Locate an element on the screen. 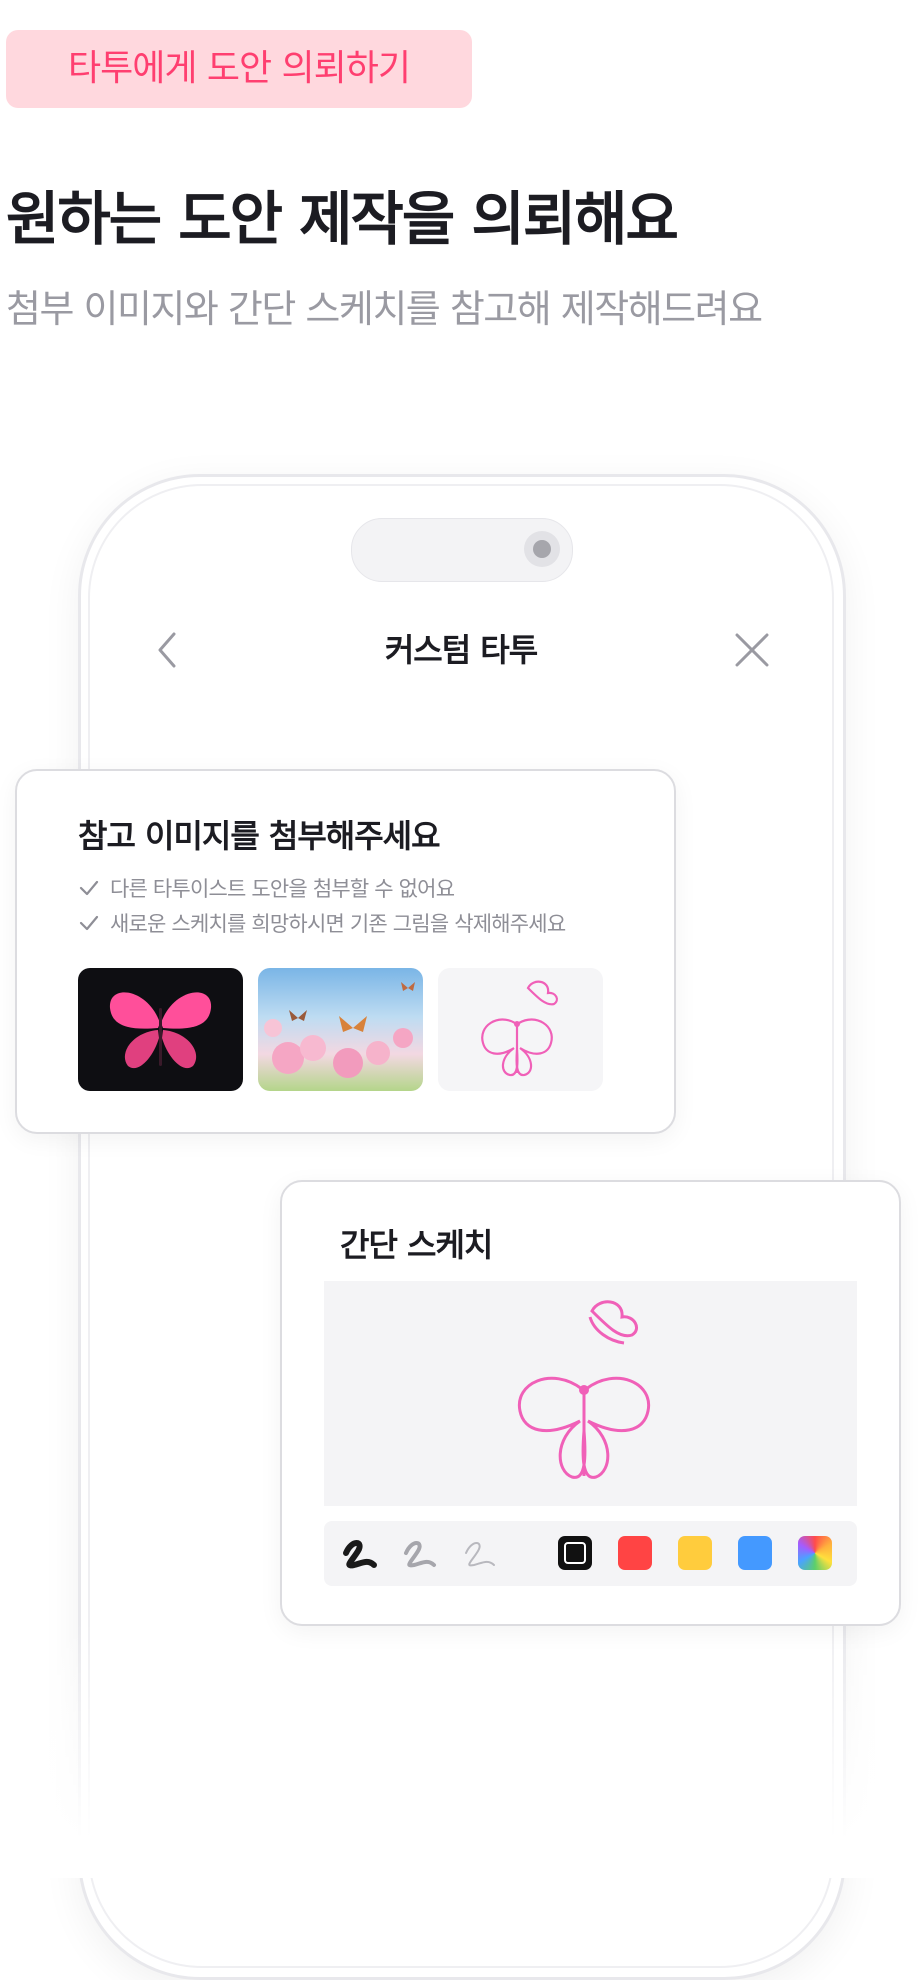  blossom-image is located at coordinates (339, 1030).